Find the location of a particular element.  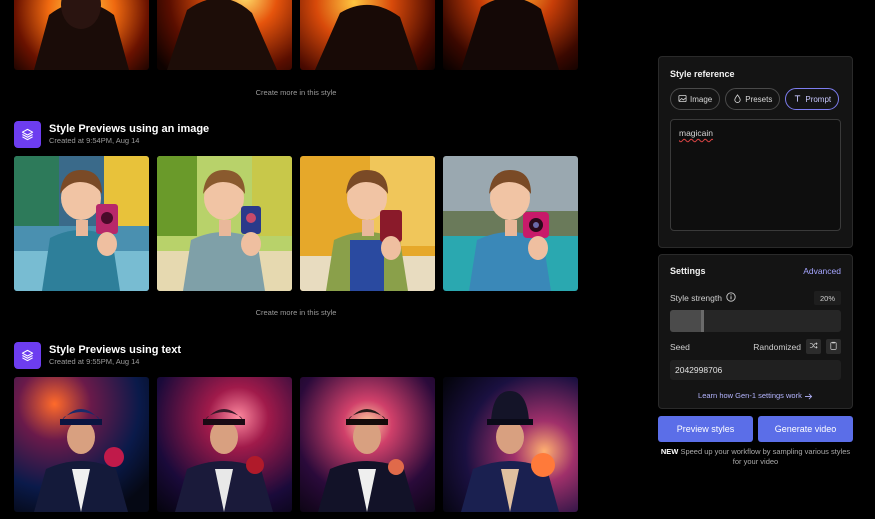

clipboard-icon is located at coordinates (833, 346).